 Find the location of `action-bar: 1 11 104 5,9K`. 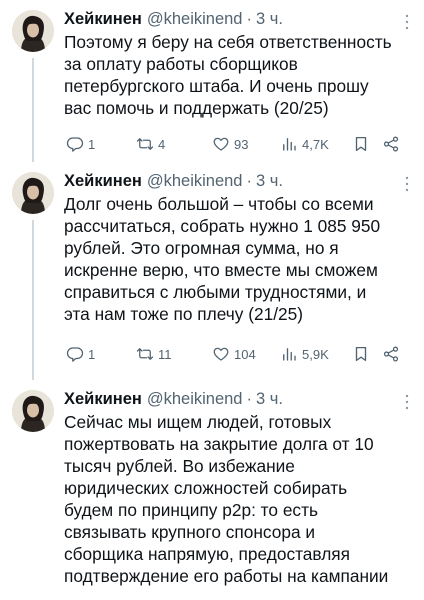

action-bar: 1 11 104 5,9K is located at coordinates (238, 354).